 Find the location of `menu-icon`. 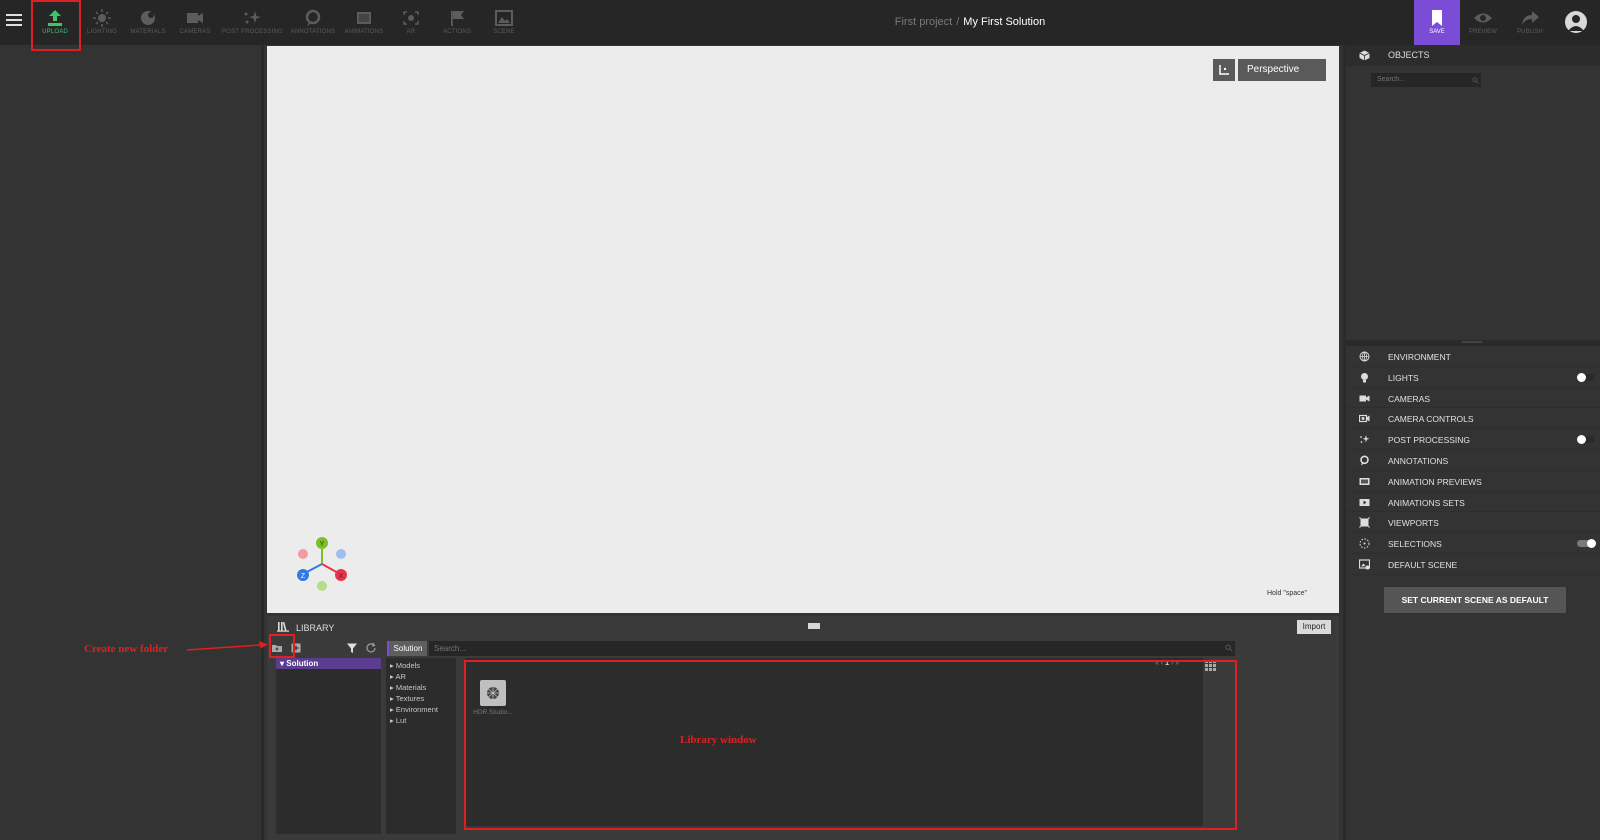

menu-icon is located at coordinates (14, 22).